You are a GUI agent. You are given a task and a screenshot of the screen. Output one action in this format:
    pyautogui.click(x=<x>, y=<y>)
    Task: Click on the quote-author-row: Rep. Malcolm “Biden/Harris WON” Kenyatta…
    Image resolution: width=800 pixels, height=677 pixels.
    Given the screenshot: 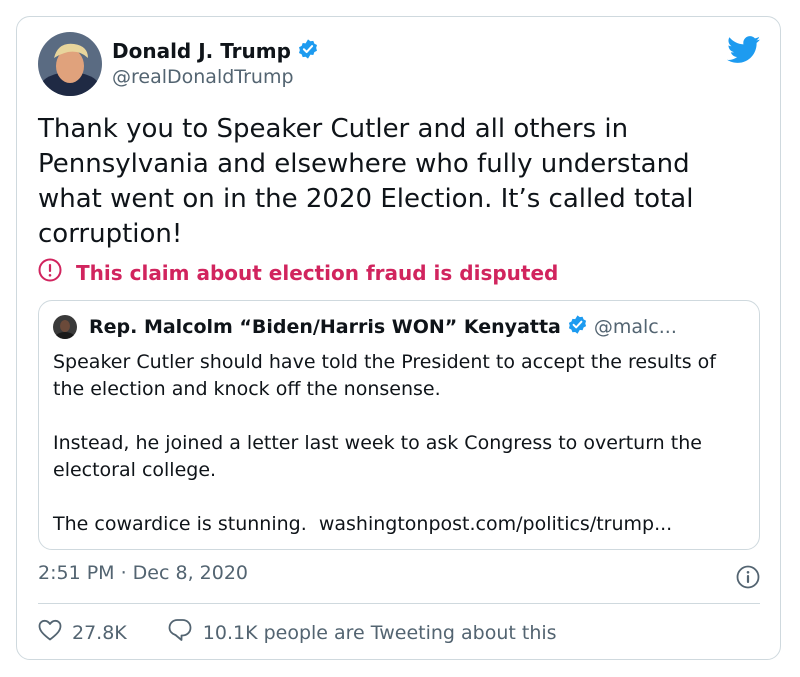 What is the action you would take?
    pyautogui.click(x=383, y=326)
    